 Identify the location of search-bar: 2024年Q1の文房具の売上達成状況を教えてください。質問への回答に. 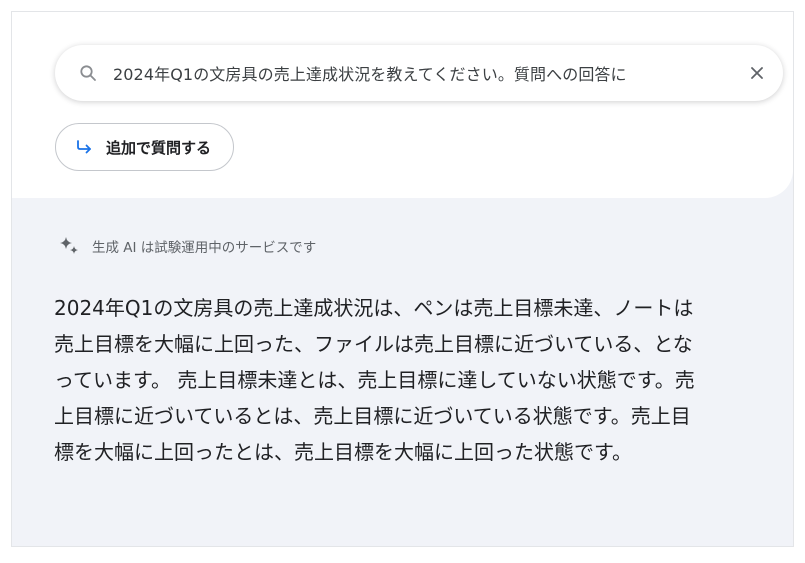
(419, 73).